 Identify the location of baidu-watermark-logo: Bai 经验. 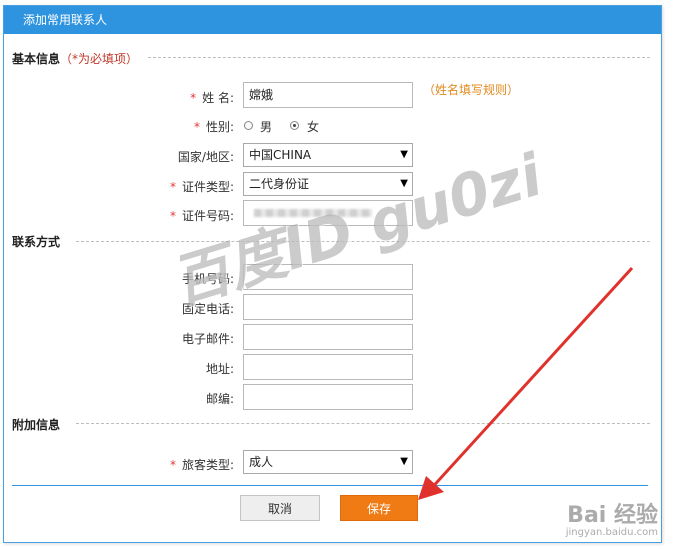
(612, 515).